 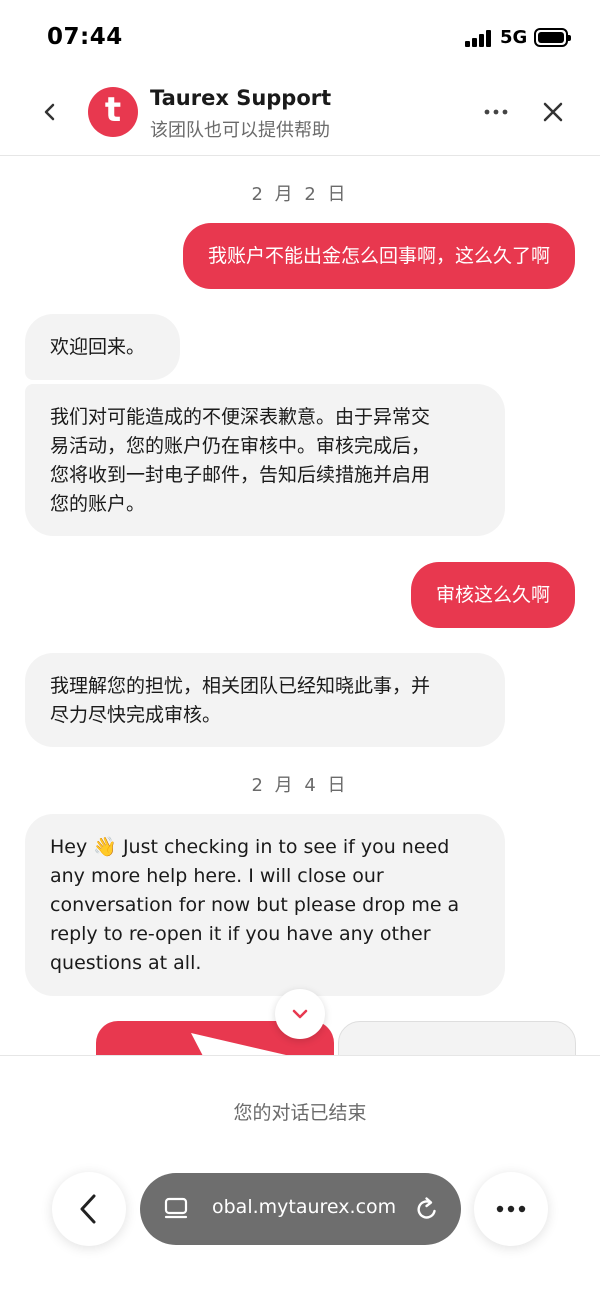 I want to click on article-card, so click(x=457, y=1038).